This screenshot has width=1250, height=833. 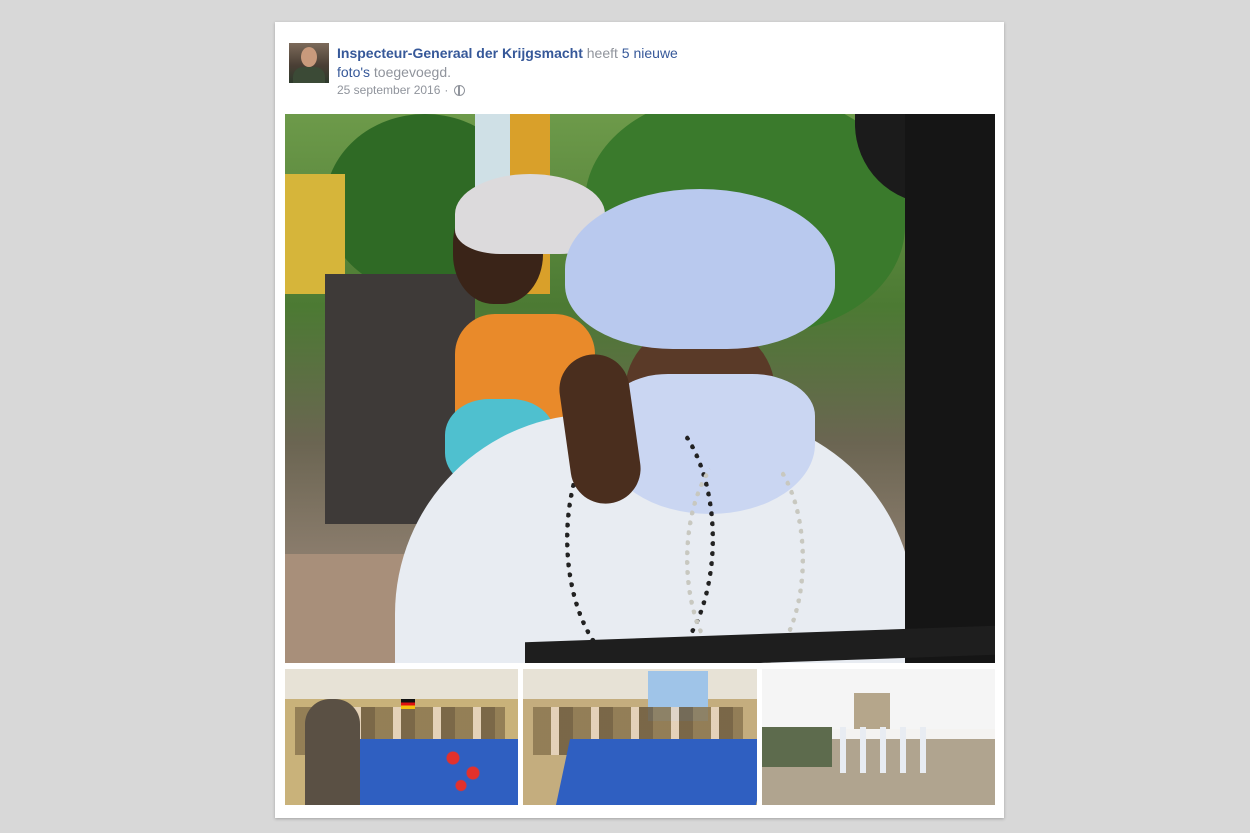 What do you see at coordinates (650, 53) in the screenshot?
I see `new-count-link: 5 nieuwe` at bounding box center [650, 53].